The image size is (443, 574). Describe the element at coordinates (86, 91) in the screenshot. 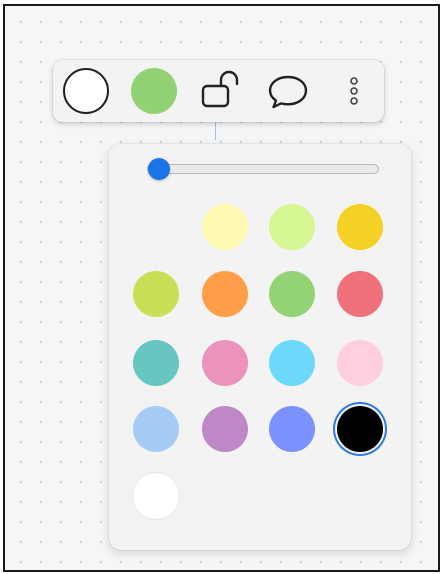

I see `border-color-button` at that location.